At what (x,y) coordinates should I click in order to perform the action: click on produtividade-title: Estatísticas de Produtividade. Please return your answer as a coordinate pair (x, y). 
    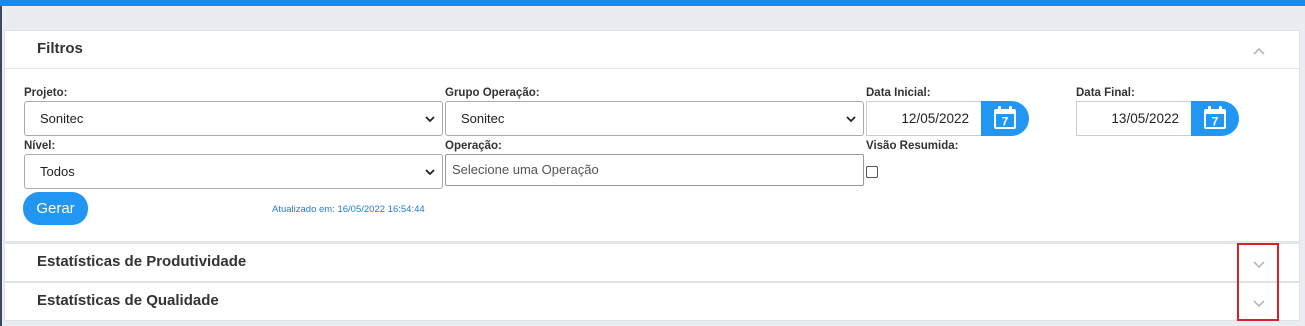
    Looking at the image, I should click on (142, 261).